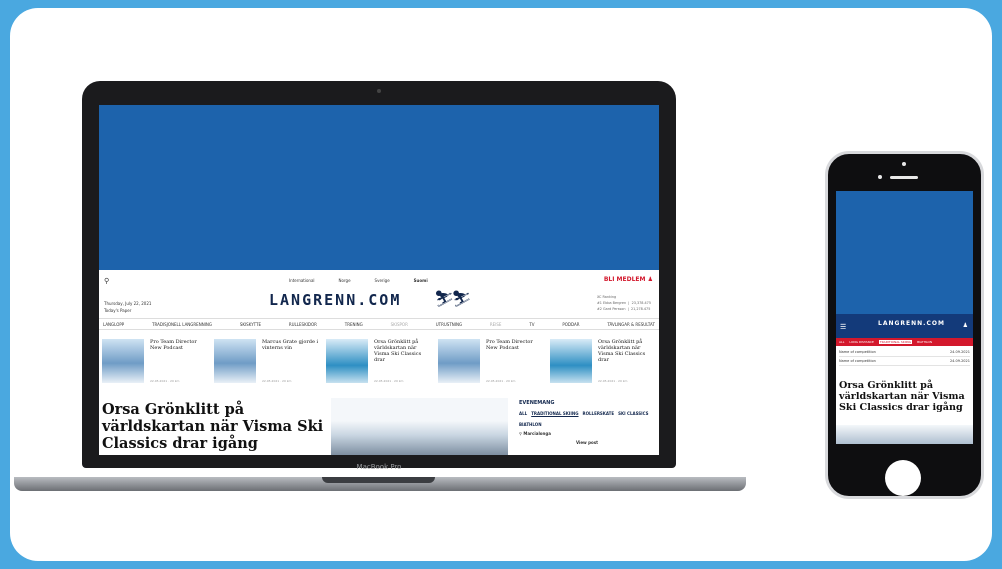 Image resolution: width=1002 pixels, height=569 pixels. Describe the element at coordinates (453, 298) in the screenshot. I see `skier-logo-icon: ⛷⛷` at that location.